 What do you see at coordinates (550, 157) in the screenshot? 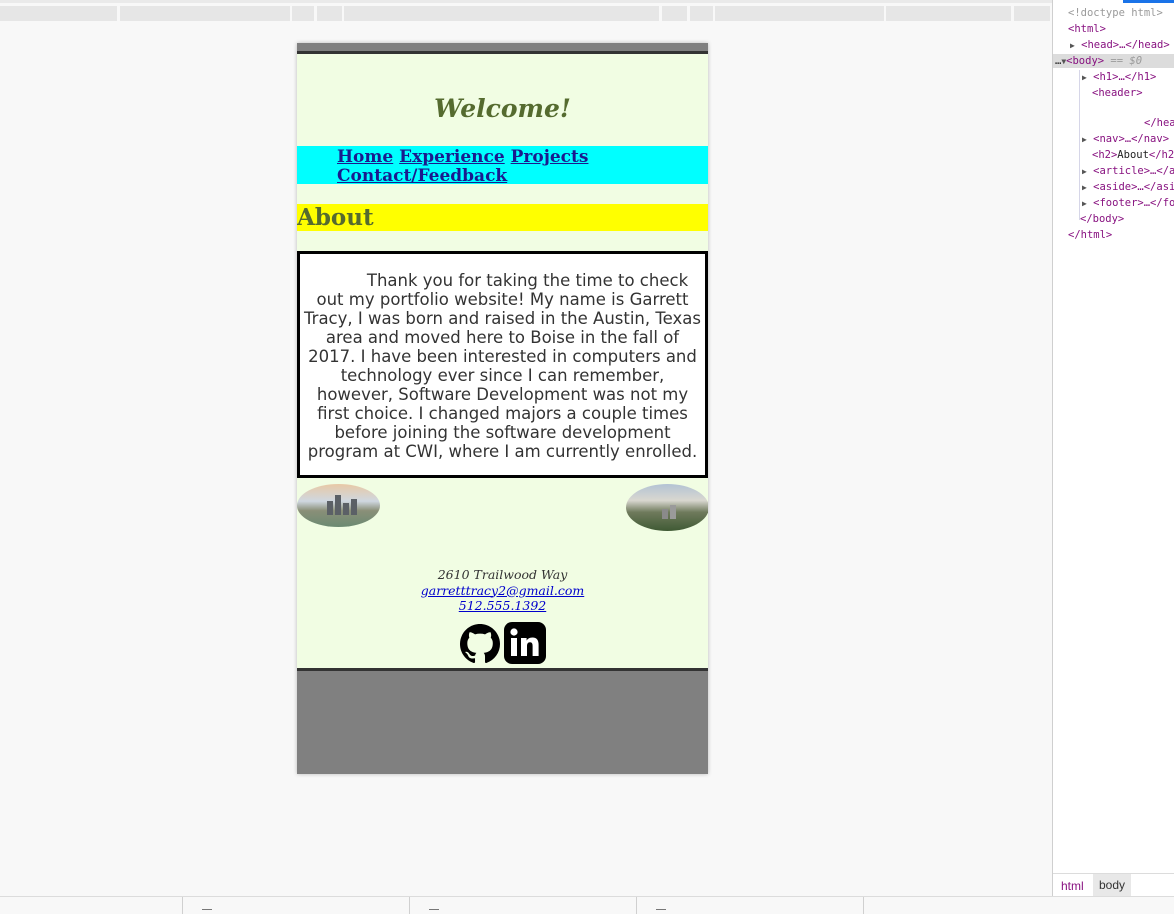
I see `nav-link-projects: Projects` at bounding box center [550, 157].